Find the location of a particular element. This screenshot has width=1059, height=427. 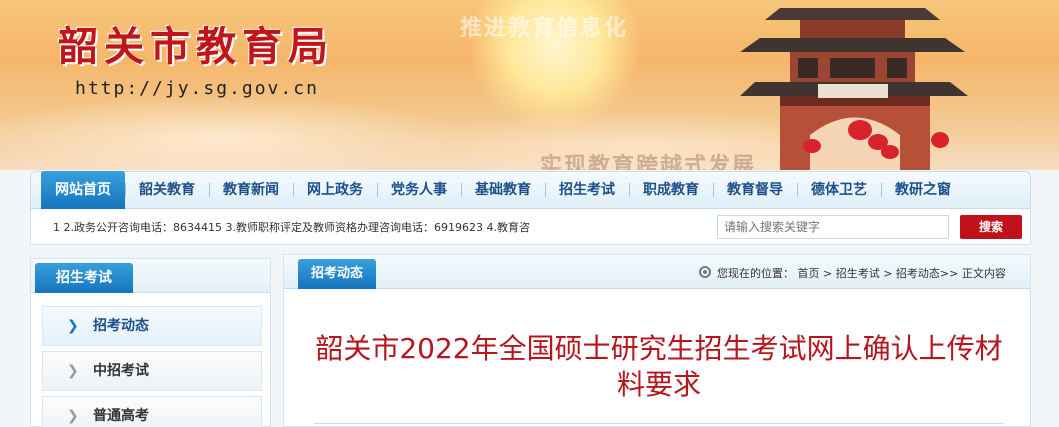

sidebar-item-label: 招考动态 is located at coordinates (121, 326).